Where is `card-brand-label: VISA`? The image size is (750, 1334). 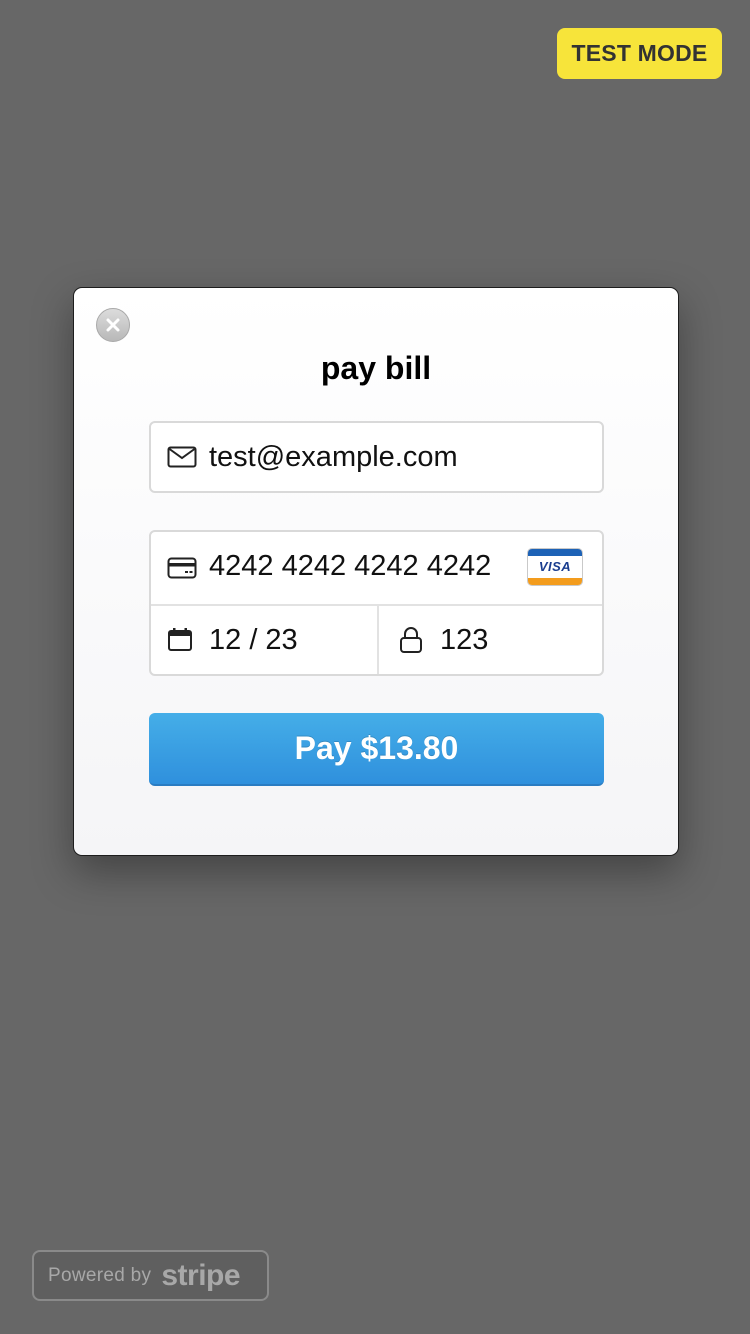
card-brand-label: VISA is located at coordinates (555, 566).